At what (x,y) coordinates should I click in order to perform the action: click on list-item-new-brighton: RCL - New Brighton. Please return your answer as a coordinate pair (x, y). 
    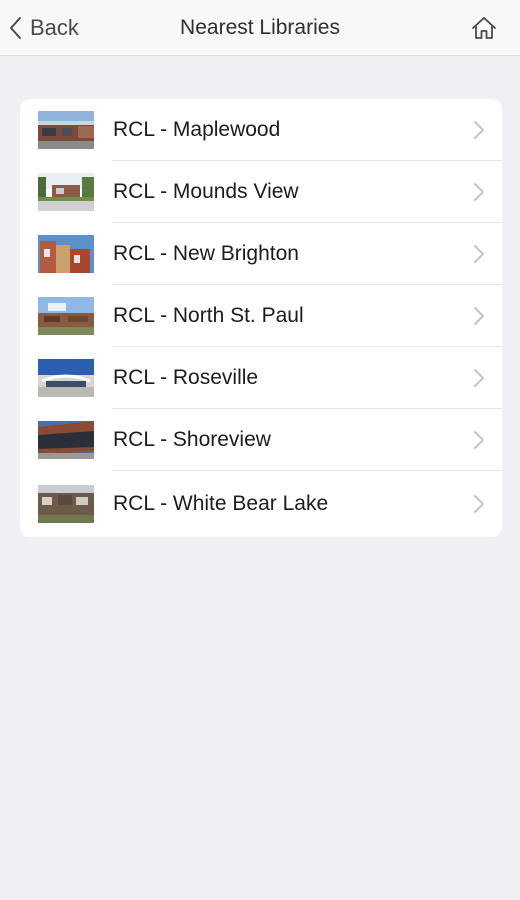
    Looking at the image, I should click on (261, 254).